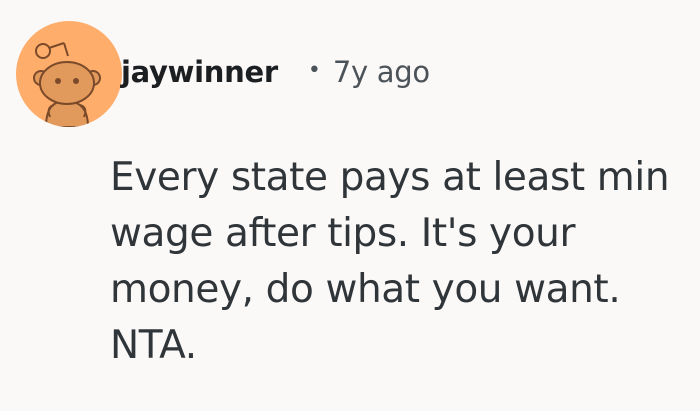 The width and height of the screenshot is (700, 411). Describe the element at coordinates (67, 84) in the screenshot. I see `reddit-snoo-avatar-icon` at that location.